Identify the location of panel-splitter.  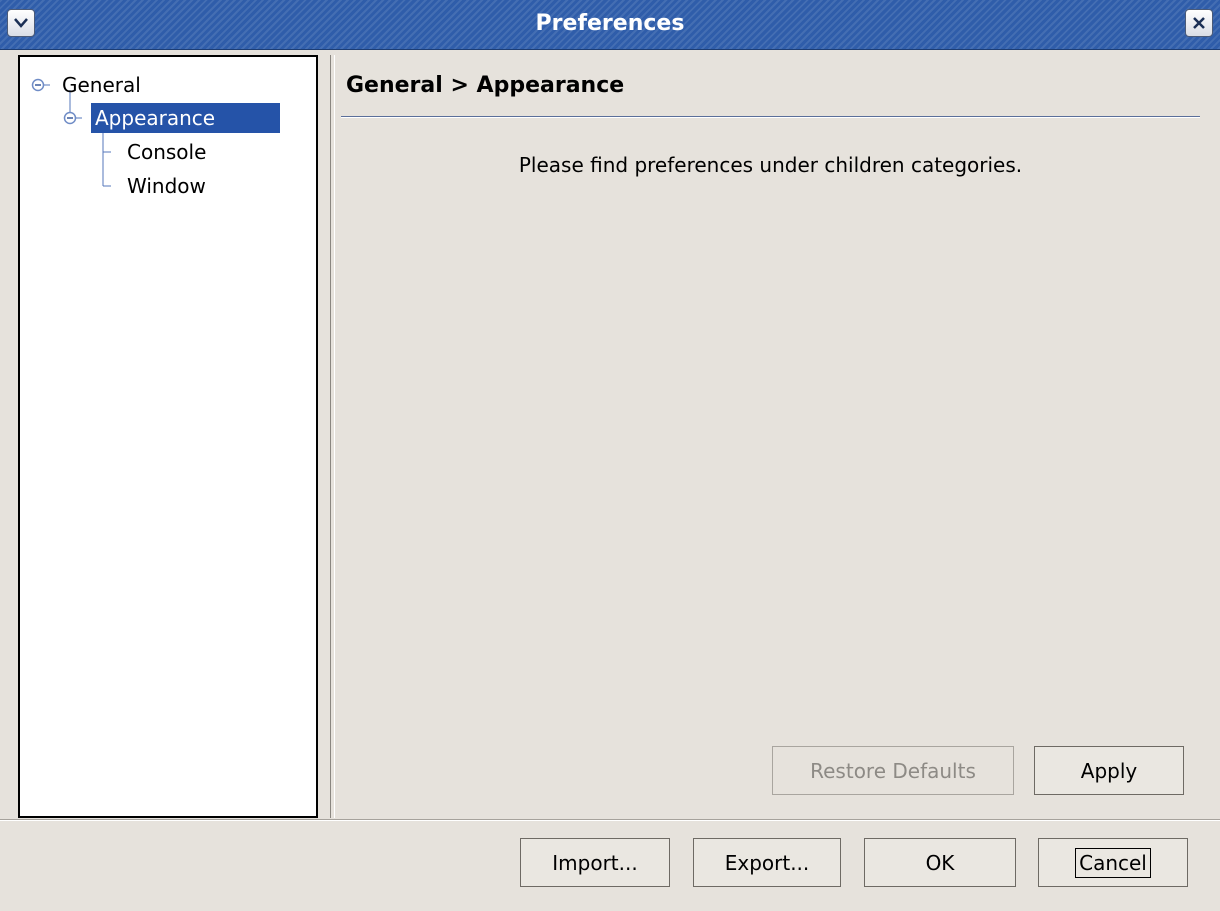
(332, 436).